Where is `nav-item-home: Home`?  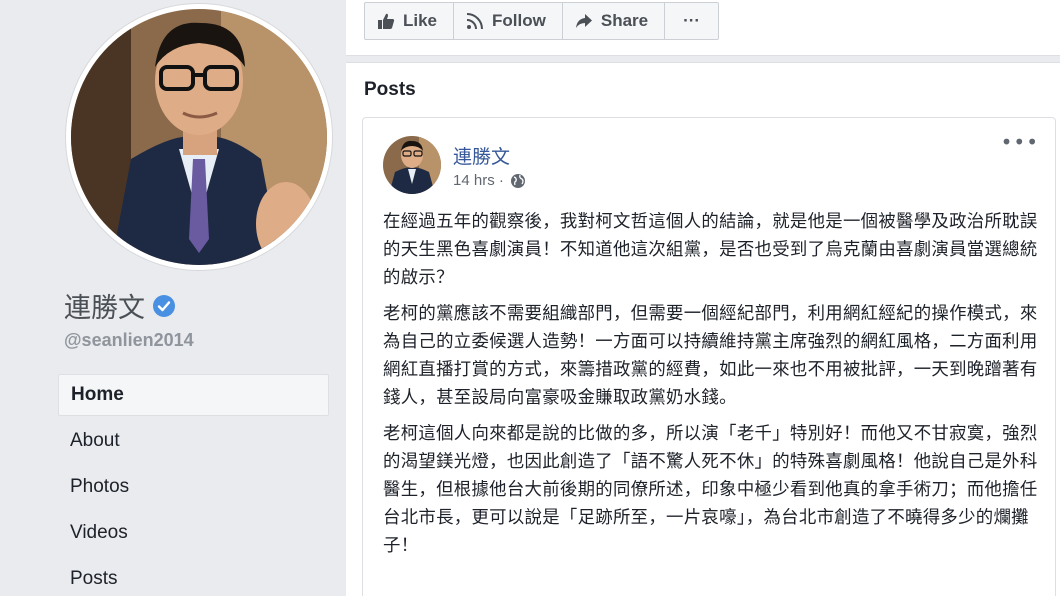
nav-item-home: Home is located at coordinates (193, 395).